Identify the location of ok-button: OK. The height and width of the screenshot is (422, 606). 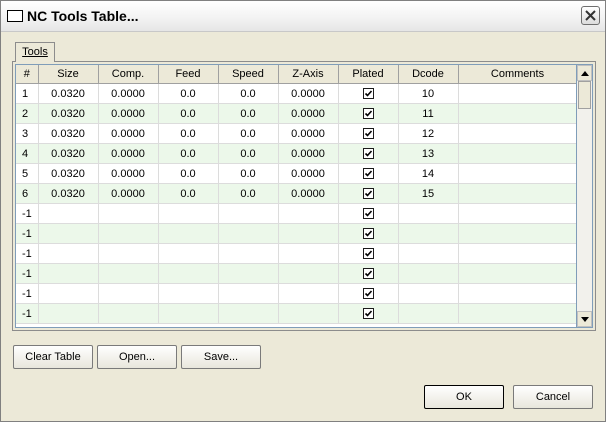
(464, 397).